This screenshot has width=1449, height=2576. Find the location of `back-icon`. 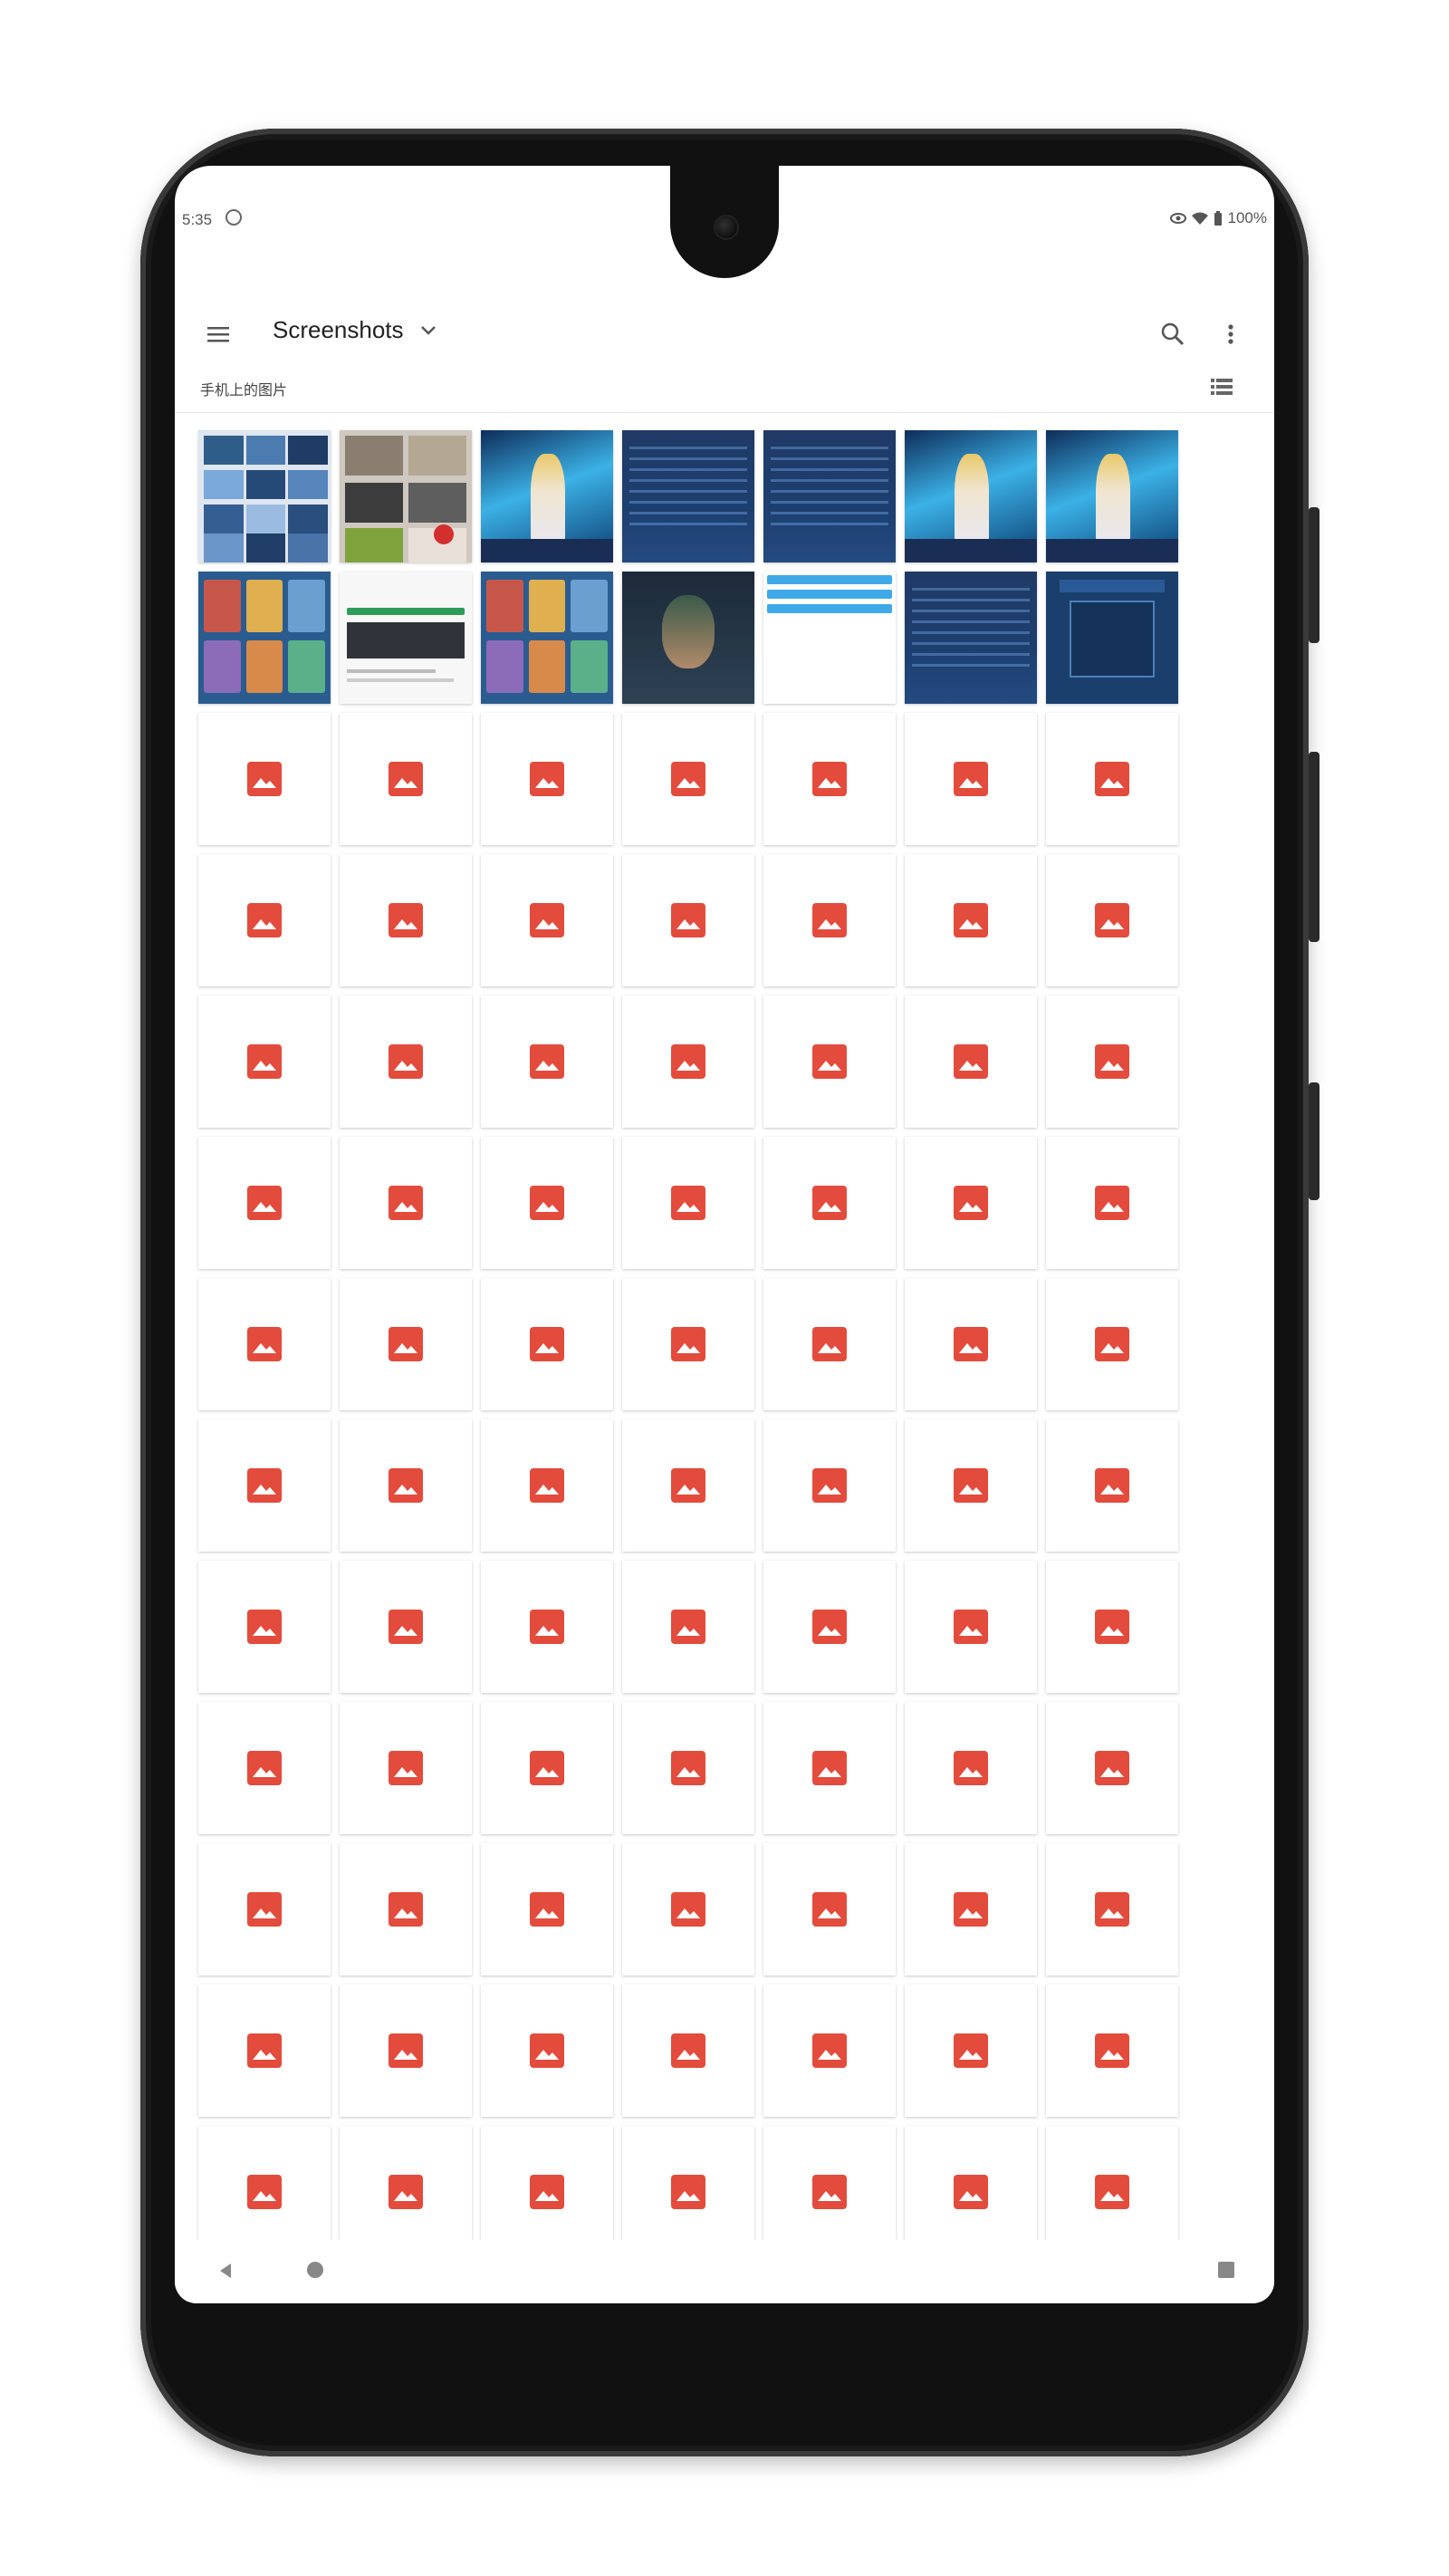

back-icon is located at coordinates (225, 2271).